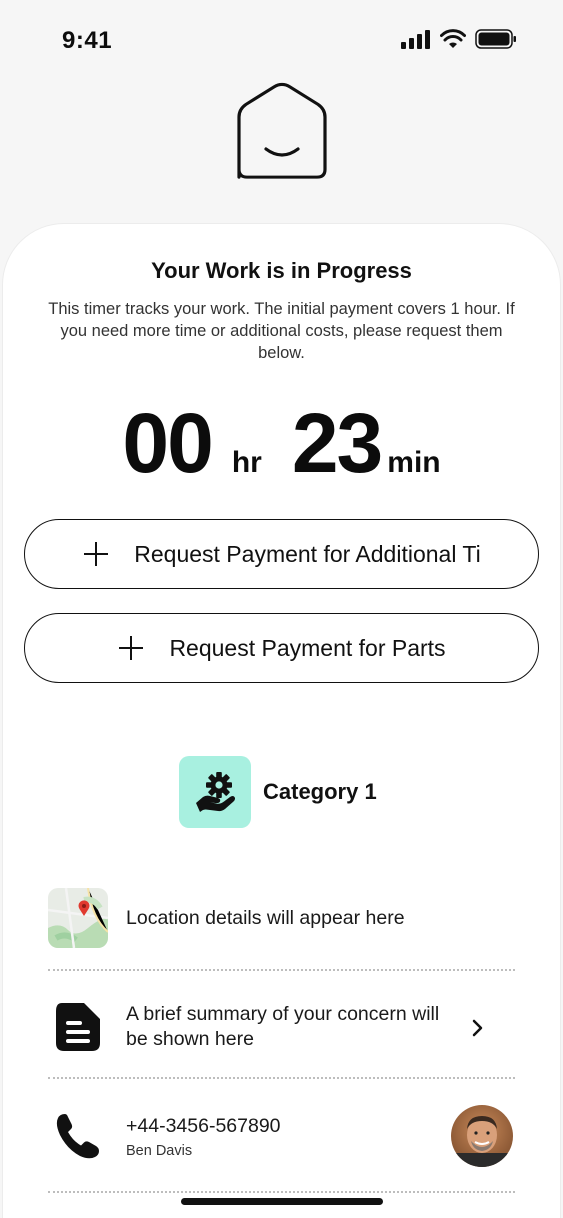 This screenshot has width=563, height=1218. I want to click on page-title: Your Work is in Progress, so click(281, 270).